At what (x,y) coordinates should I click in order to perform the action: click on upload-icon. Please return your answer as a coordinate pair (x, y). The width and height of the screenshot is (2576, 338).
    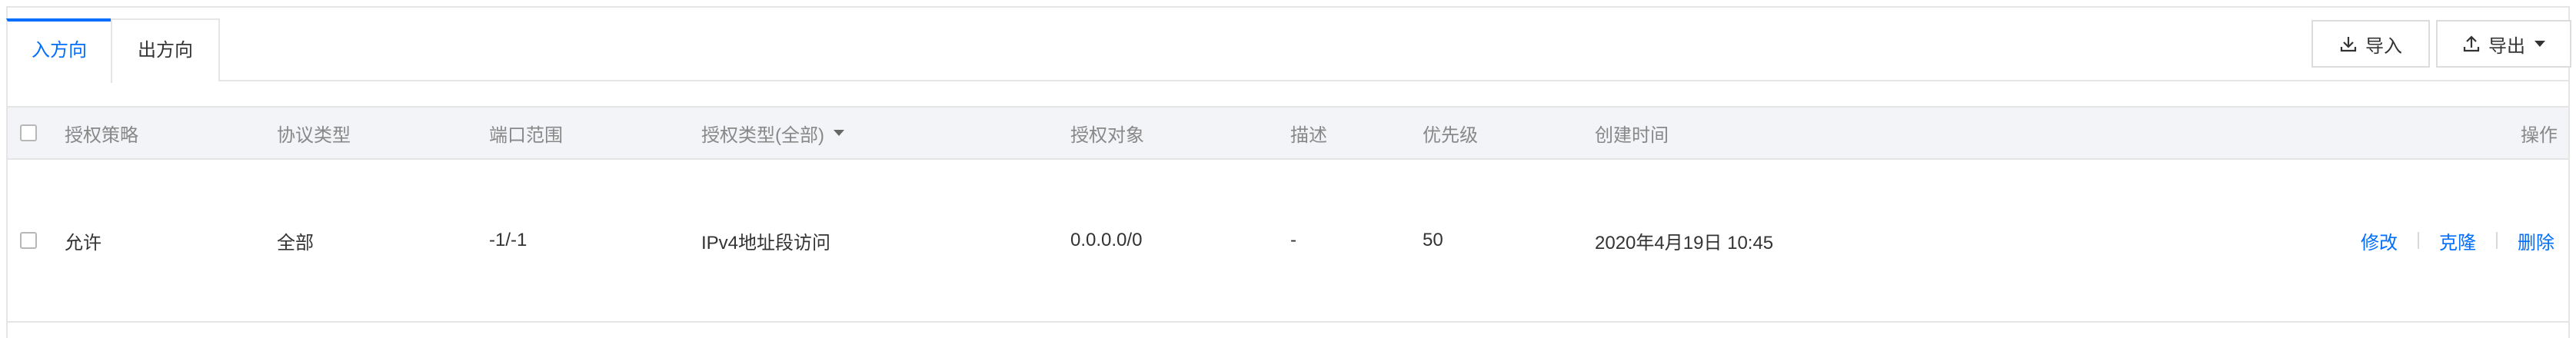
    Looking at the image, I should click on (2471, 43).